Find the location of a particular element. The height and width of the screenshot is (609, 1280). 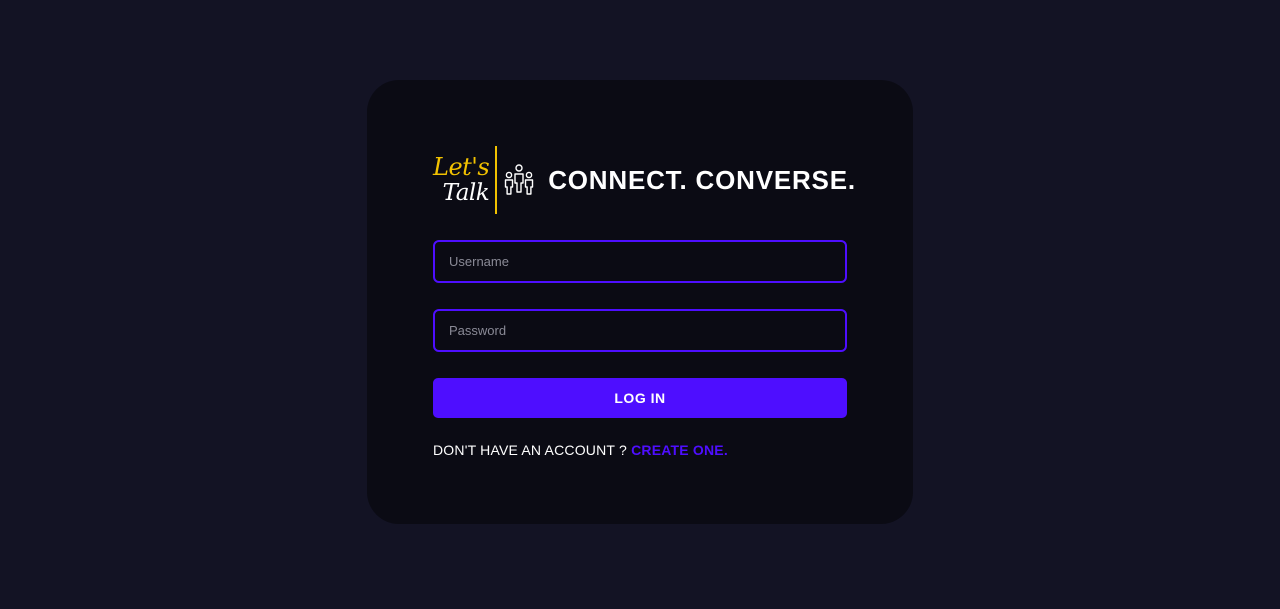

signup-prompt-text: DON'T HAVE AN ACCOUNT ? is located at coordinates (532, 450).